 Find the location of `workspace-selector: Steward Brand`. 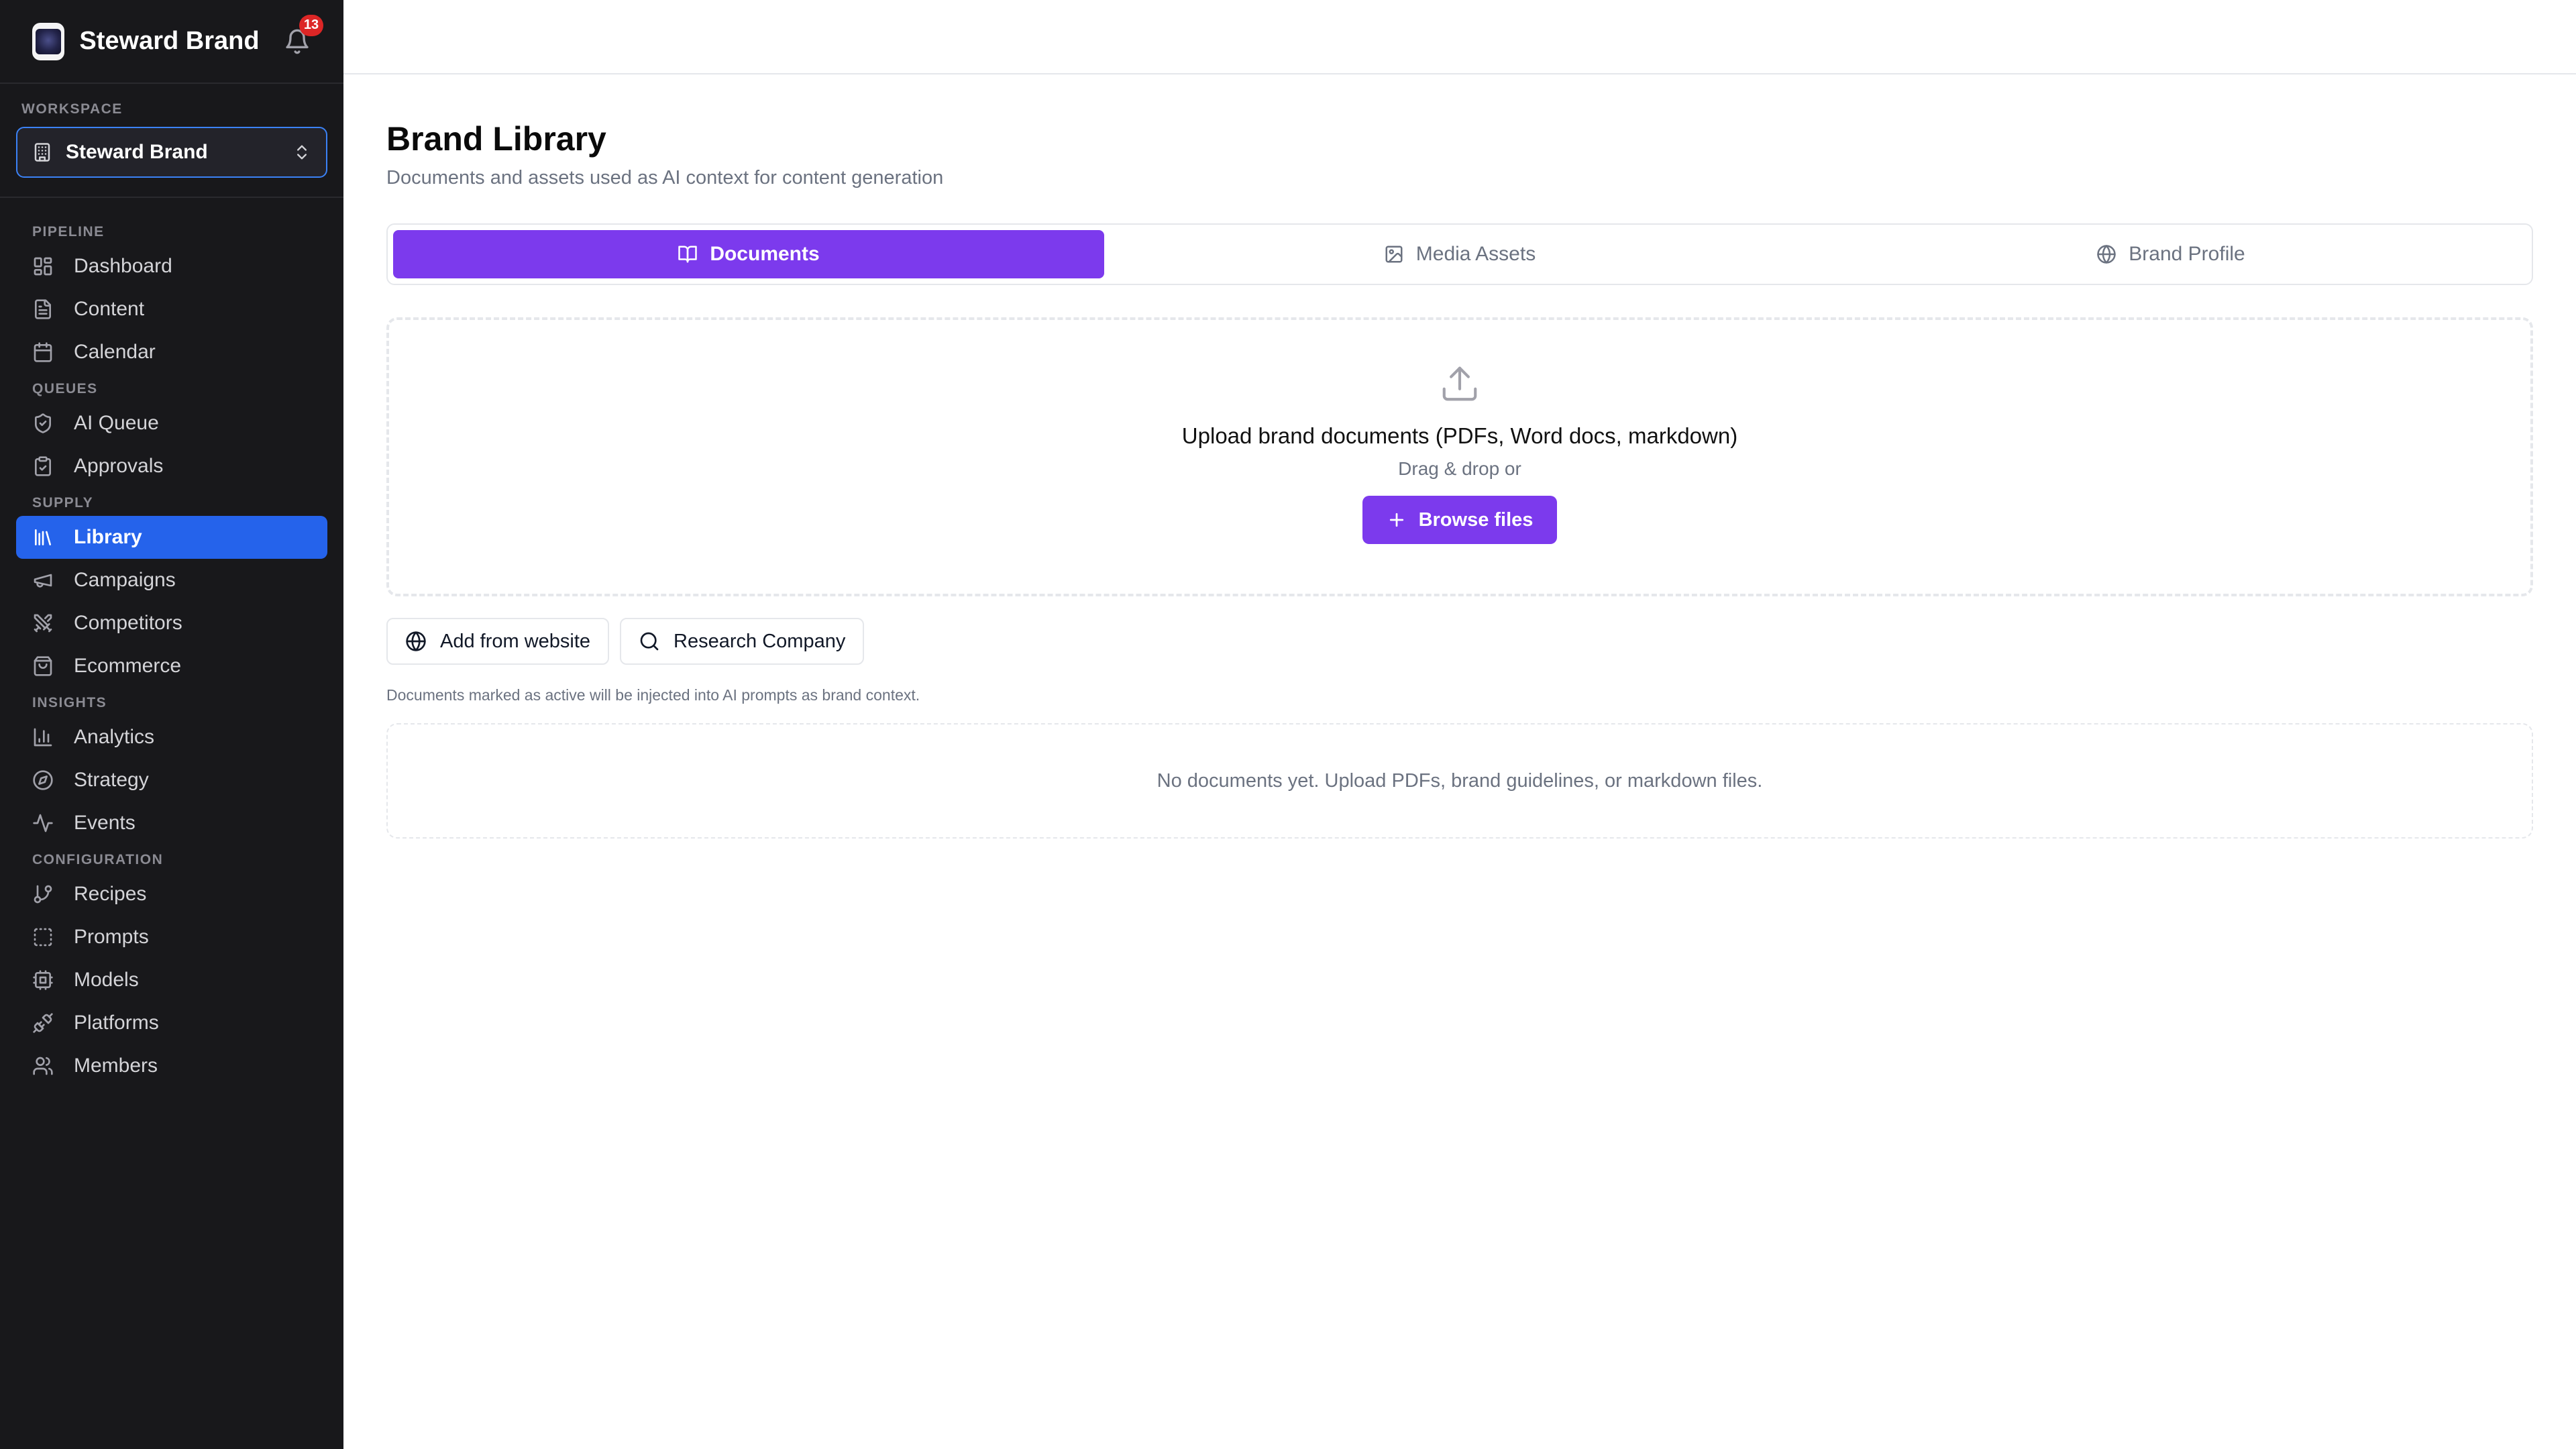

workspace-selector: Steward Brand is located at coordinates (171, 152).